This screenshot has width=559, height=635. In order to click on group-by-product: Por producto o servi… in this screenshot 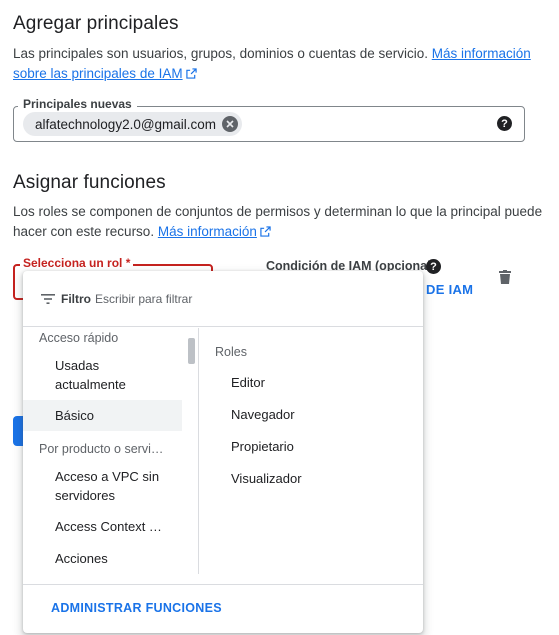, I will do `click(101, 449)`.